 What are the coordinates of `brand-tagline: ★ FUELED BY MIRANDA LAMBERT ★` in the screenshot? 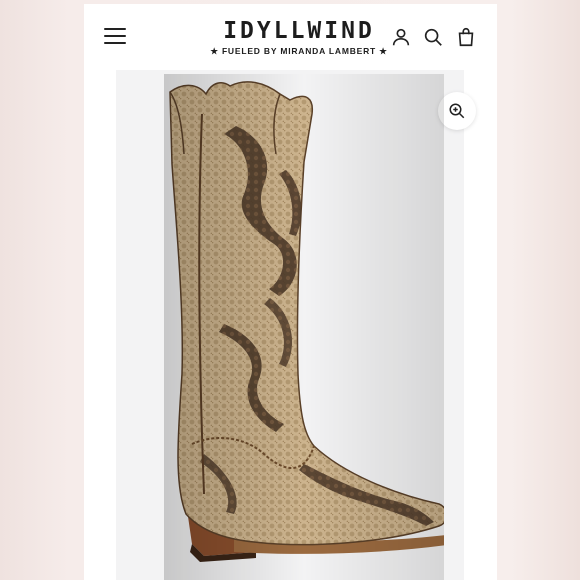 It's located at (299, 51).